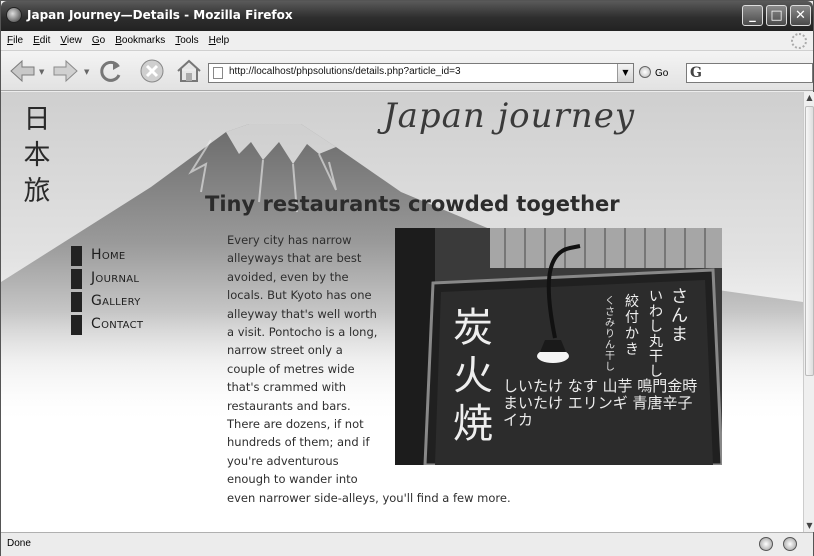 This screenshot has height=556, width=814. I want to click on close-button: ✕, so click(800, 15).